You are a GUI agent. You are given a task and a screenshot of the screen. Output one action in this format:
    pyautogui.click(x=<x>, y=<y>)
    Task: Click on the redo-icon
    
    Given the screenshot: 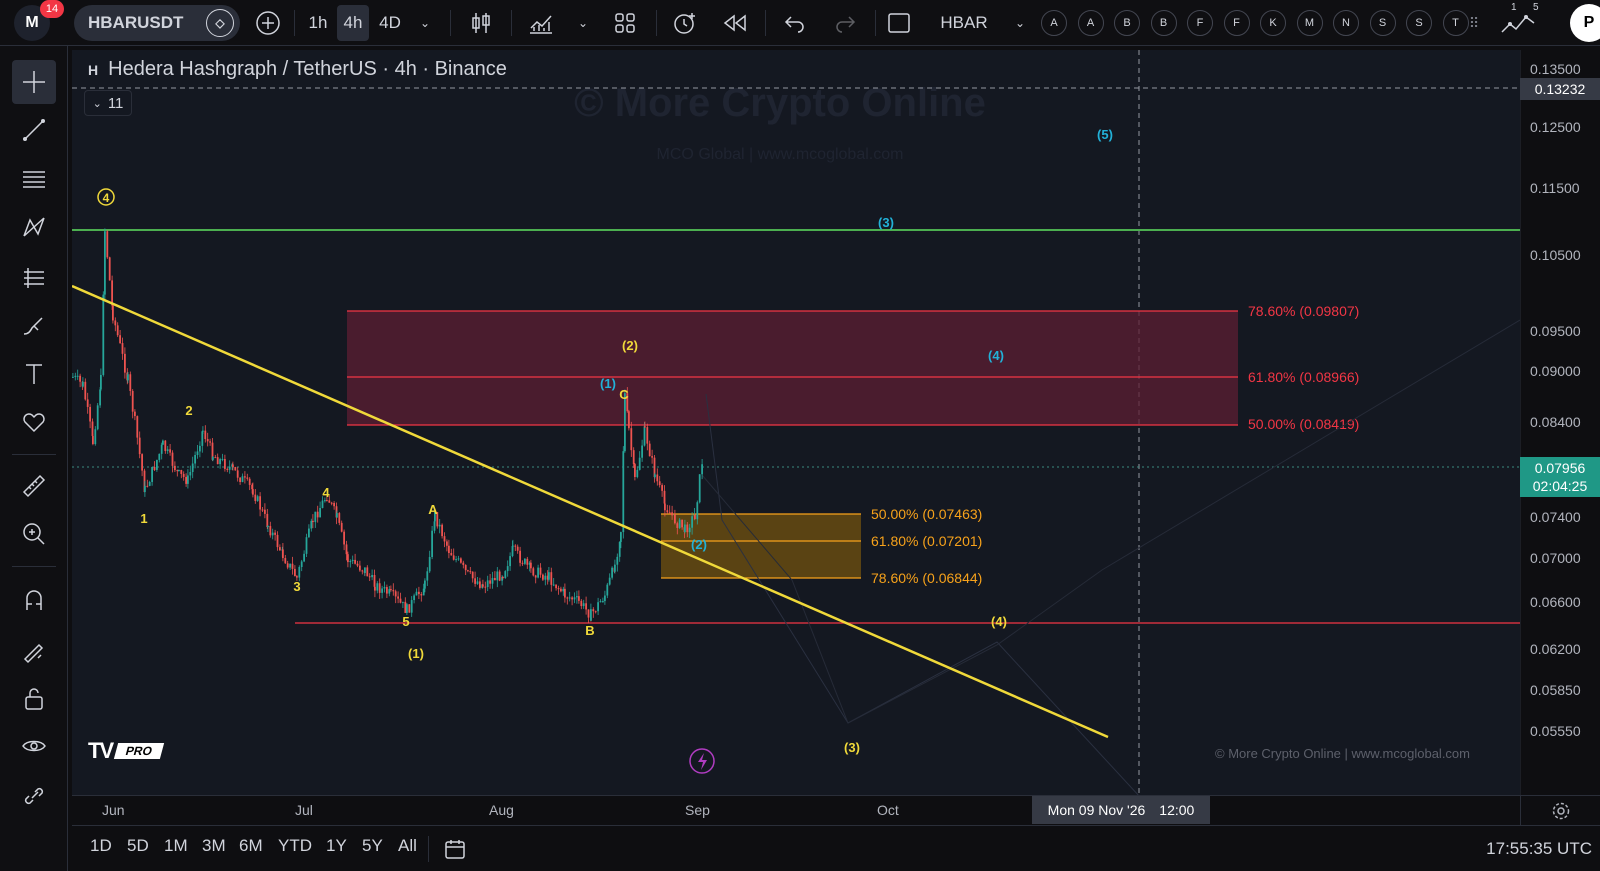 What is the action you would take?
    pyautogui.click(x=845, y=23)
    